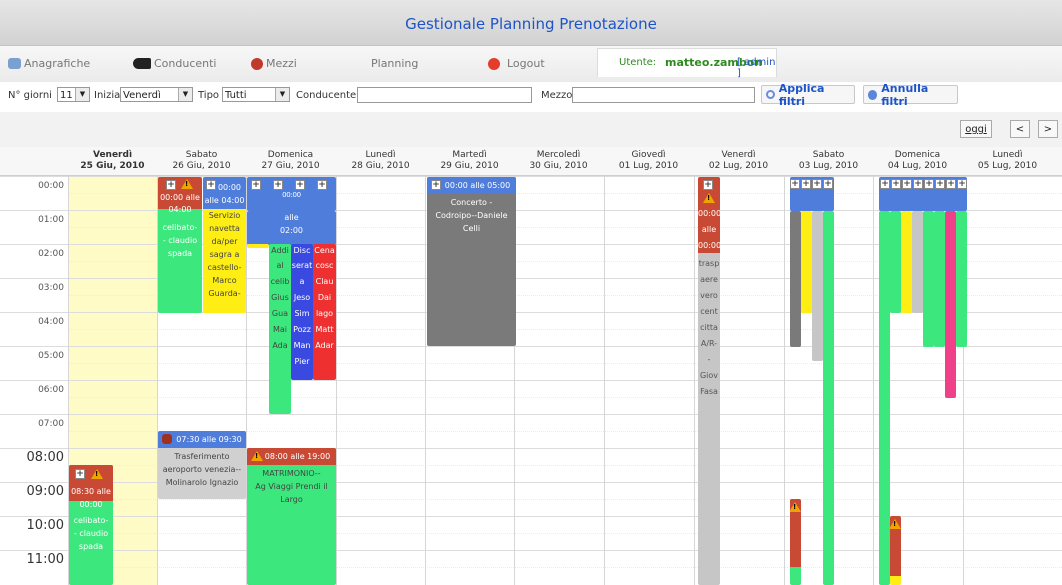 This screenshot has height=585, width=1062. Describe the element at coordinates (444, 95) in the screenshot. I see `conducente-input` at that location.